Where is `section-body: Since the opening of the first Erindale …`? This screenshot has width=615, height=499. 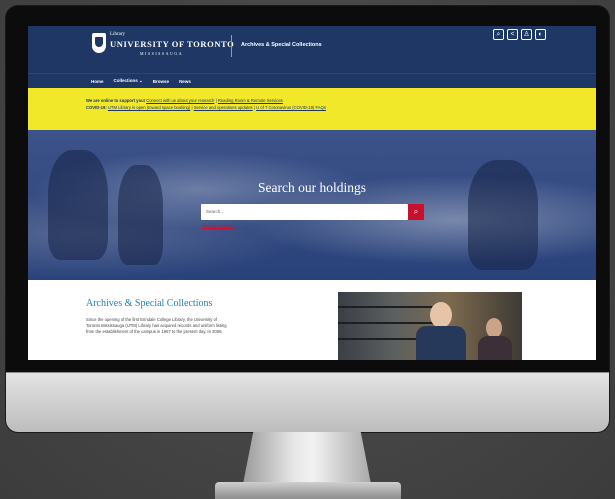 section-body: Since the opening of the first Erindale … is located at coordinates (211, 326).